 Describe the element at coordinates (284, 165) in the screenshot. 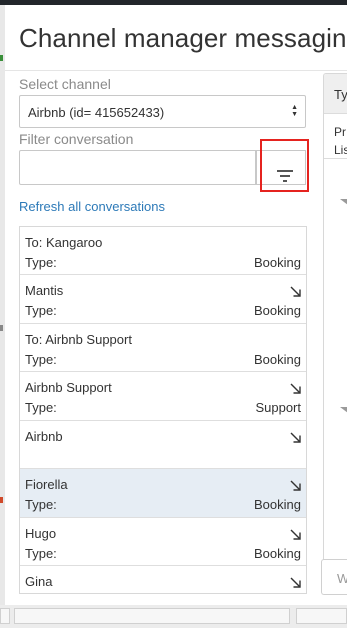

I see `highlight-box` at that location.